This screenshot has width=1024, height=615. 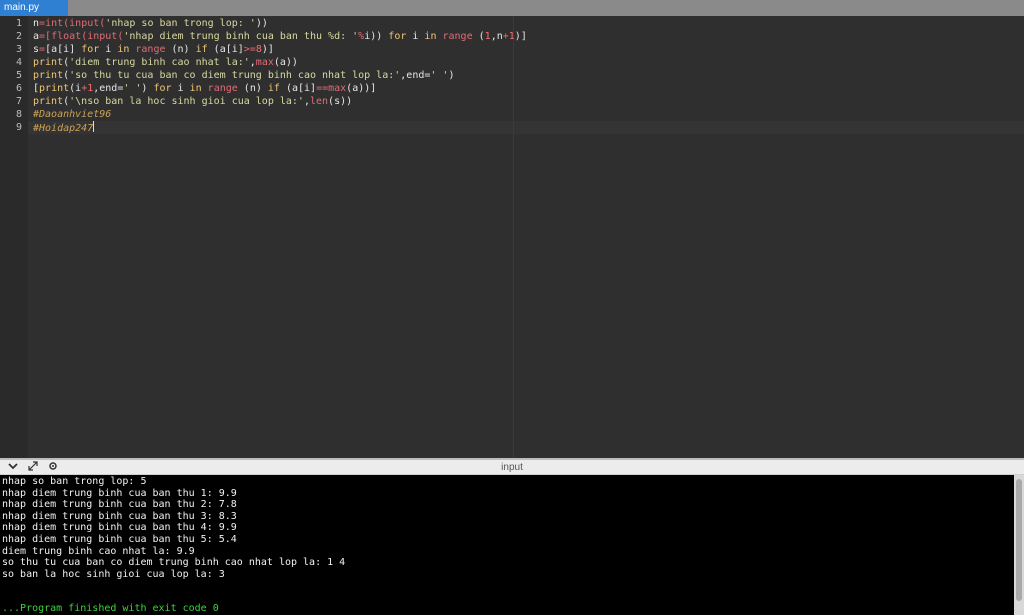 I want to click on line-number: 8, so click(x=18, y=114).